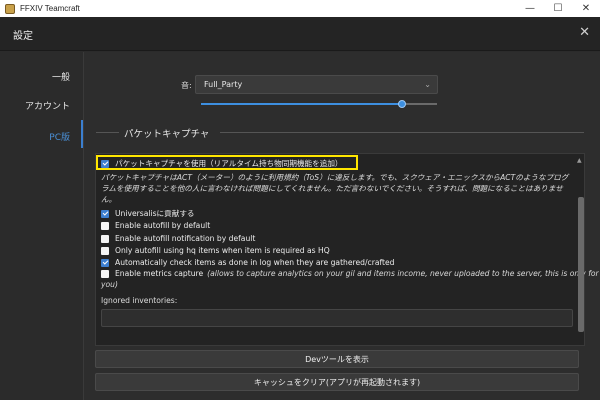  Describe the element at coordinates (139, 300) in the screenshot. I see `ignored-inventories-label: Ignored inventories:` at that location.